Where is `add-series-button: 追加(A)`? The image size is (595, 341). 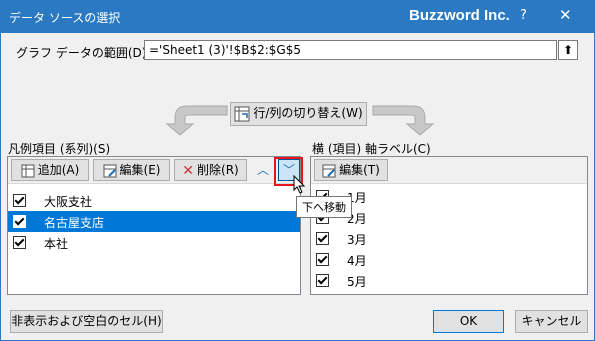
add-series-button: 追加(A) is located at coordinates (50, 170).